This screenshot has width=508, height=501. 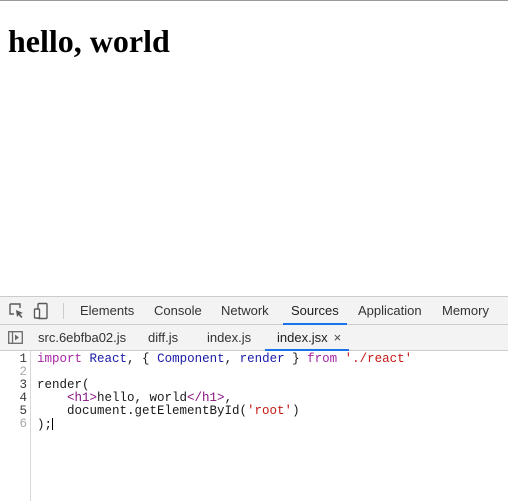 What do you see at coordinates (163, 337) in the screenshot?
I see `file-tab-diff: diff.js` at bounding box center [163, 337].